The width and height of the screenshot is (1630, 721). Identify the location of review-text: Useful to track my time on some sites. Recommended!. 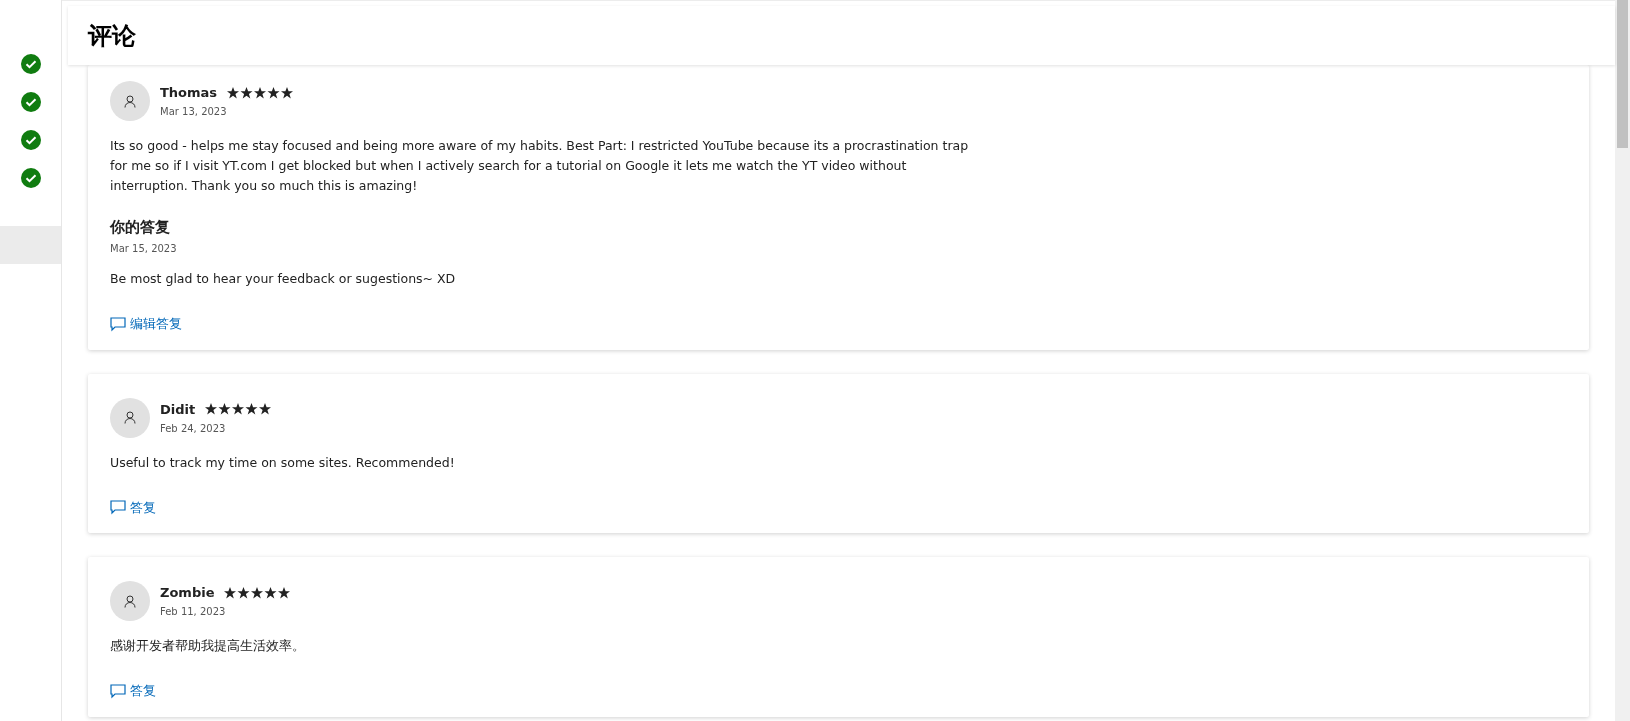
(283, 462).